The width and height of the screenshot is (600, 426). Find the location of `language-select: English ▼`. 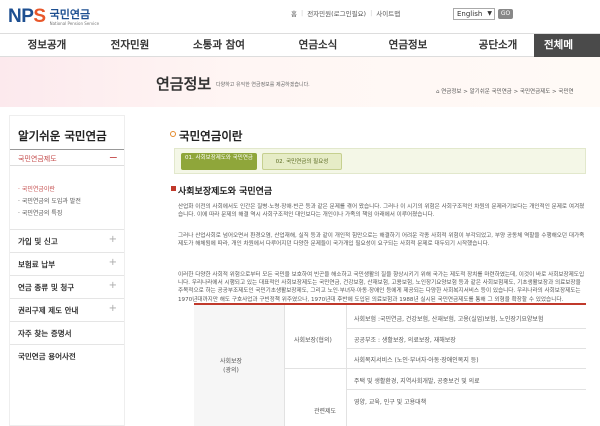

language-select: English ▼ is located at coordinates (474, 14).